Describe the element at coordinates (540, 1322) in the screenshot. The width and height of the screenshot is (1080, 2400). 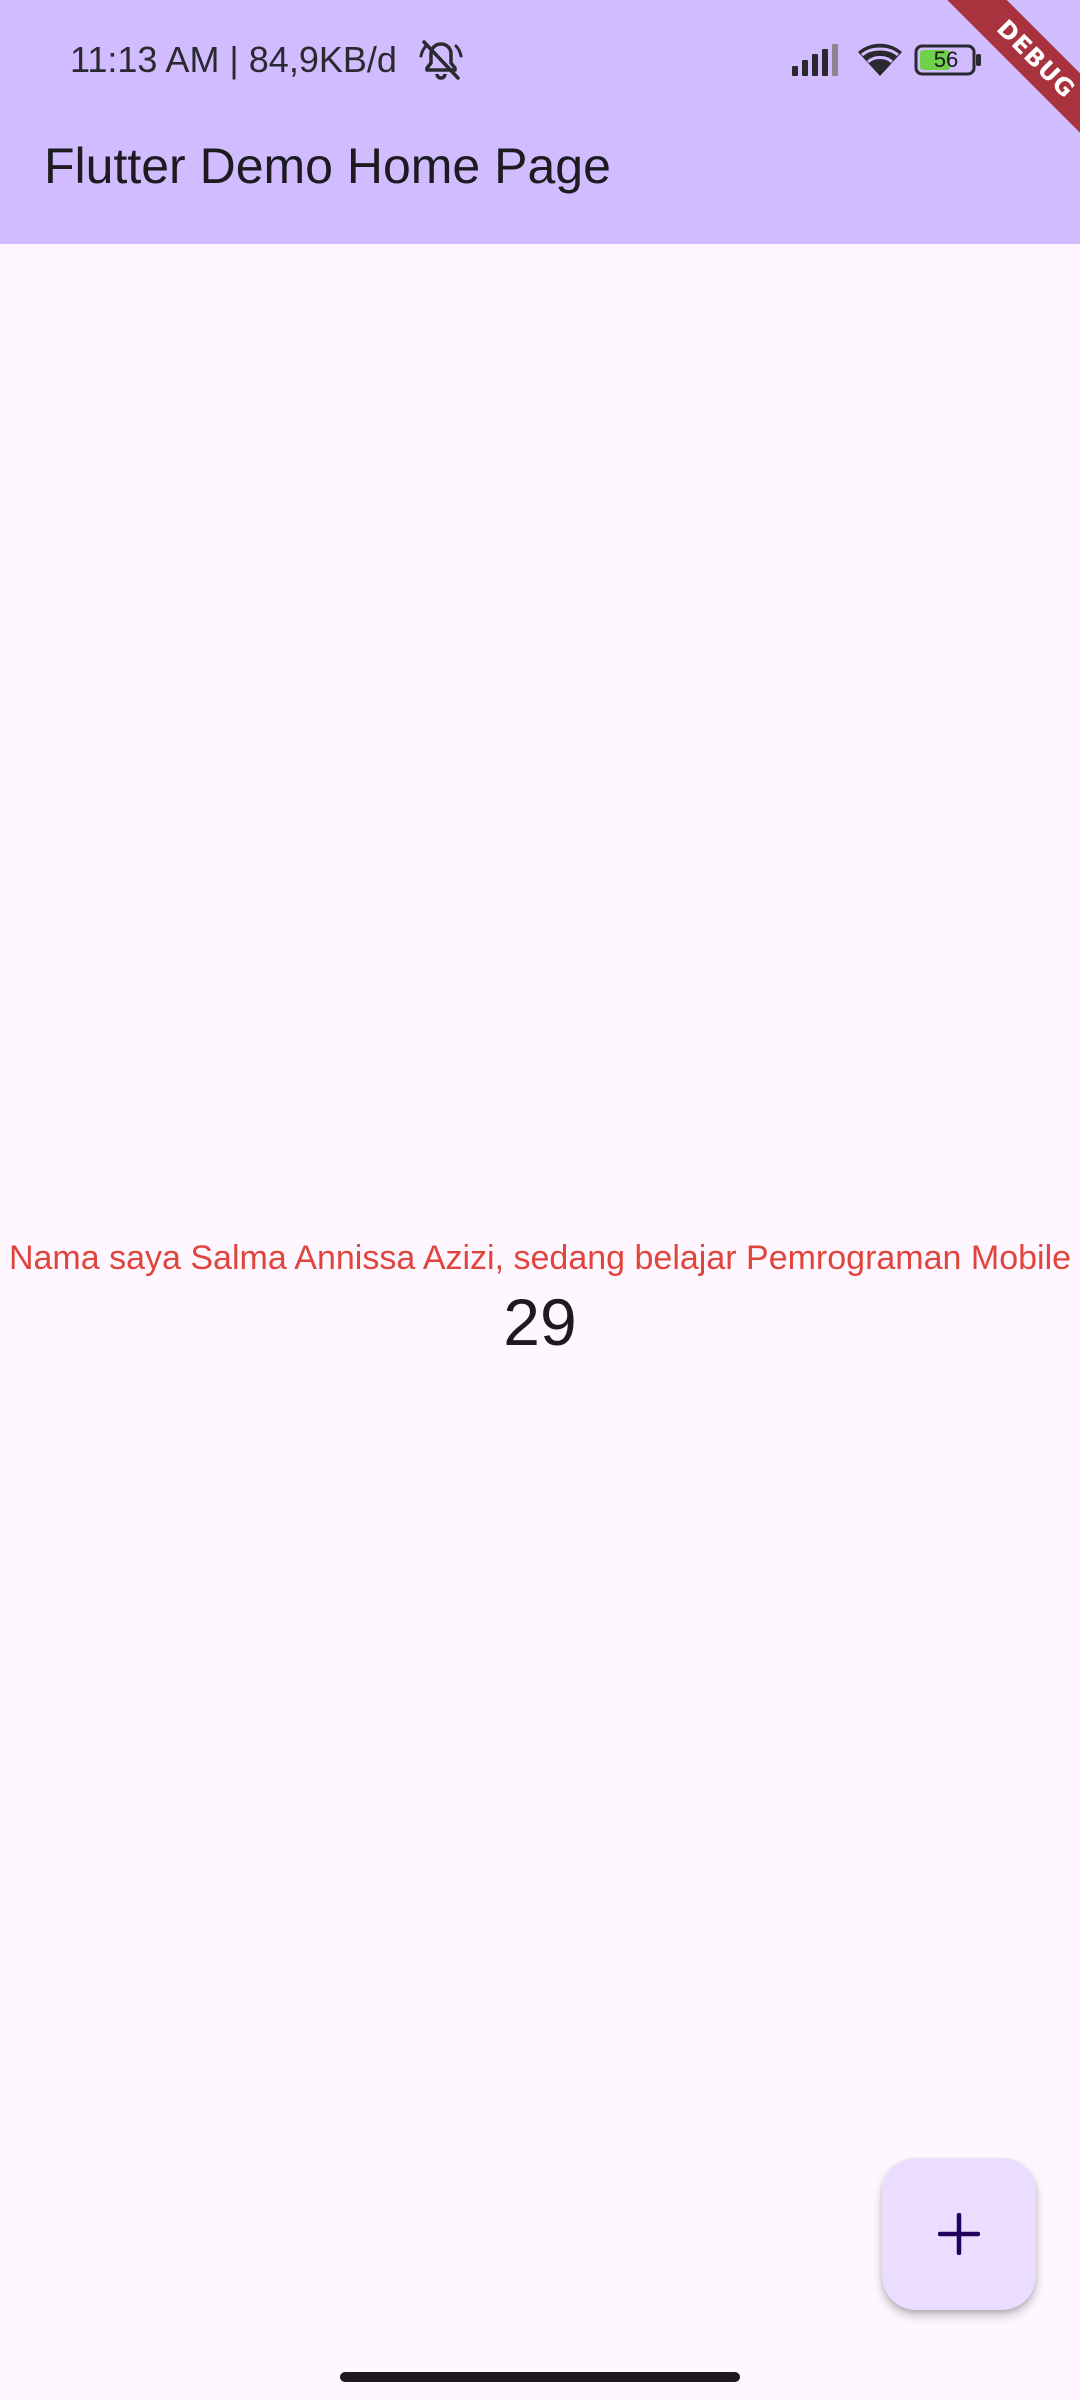
I see `counter-value: 29` at that location.